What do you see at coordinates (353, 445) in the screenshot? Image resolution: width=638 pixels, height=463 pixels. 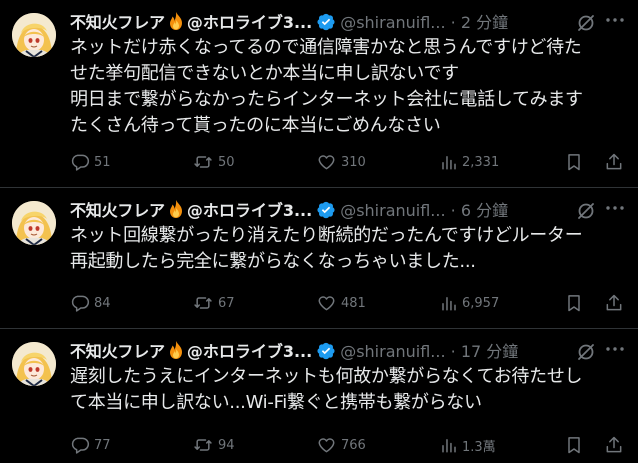 I see `like-count: 766` at bounding box center [353, 445].